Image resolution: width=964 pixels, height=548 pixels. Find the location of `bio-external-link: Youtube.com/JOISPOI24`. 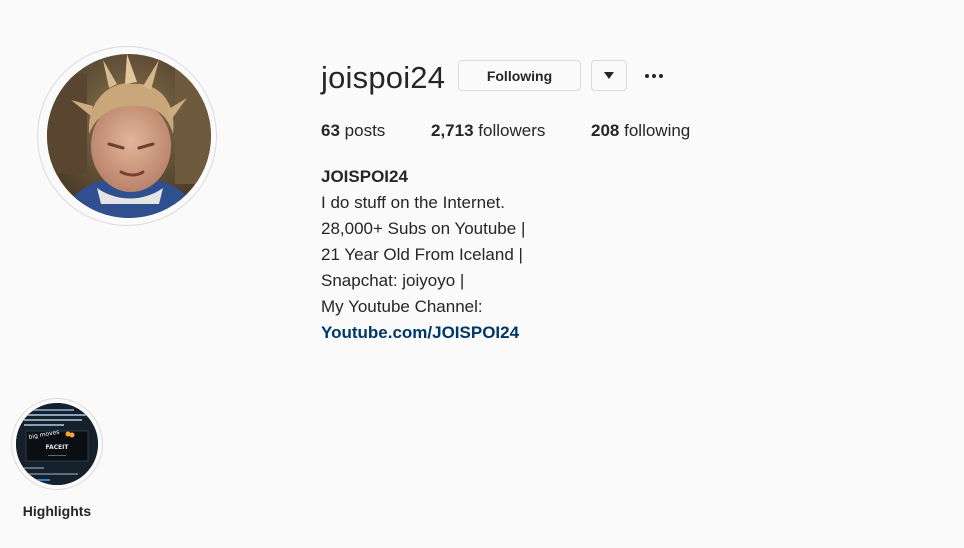

bio-external-link: Youtube.com/JOISPOI24 is located at coordinates (420, 332).